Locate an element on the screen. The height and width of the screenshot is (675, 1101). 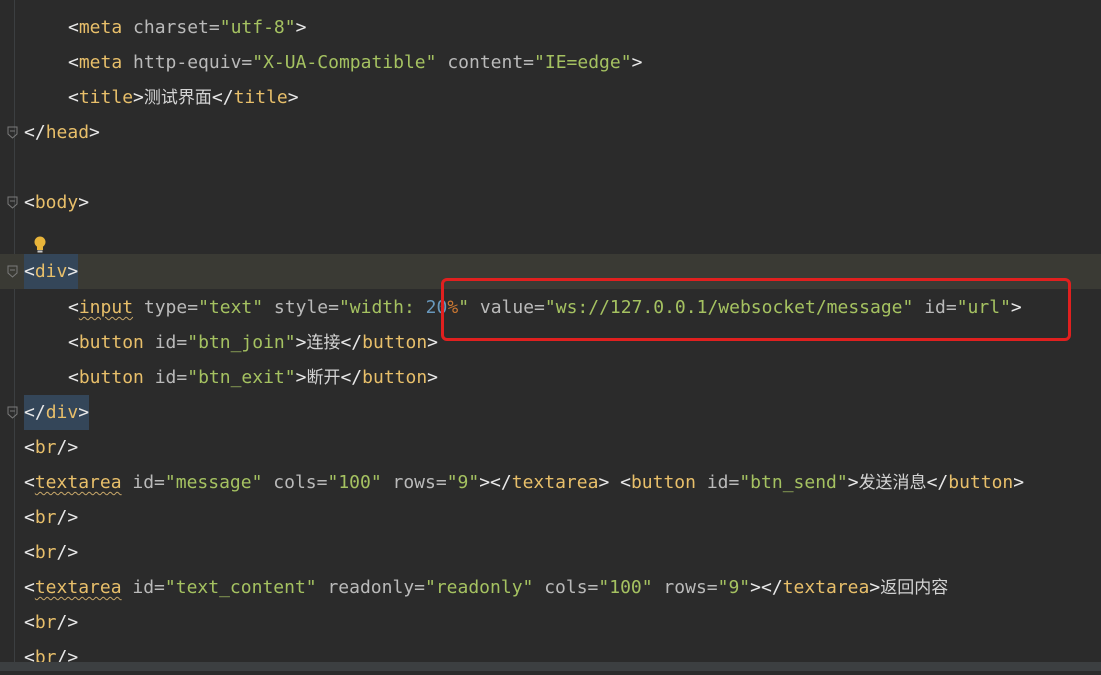
token: "text" is located at coordinates (231, 307).